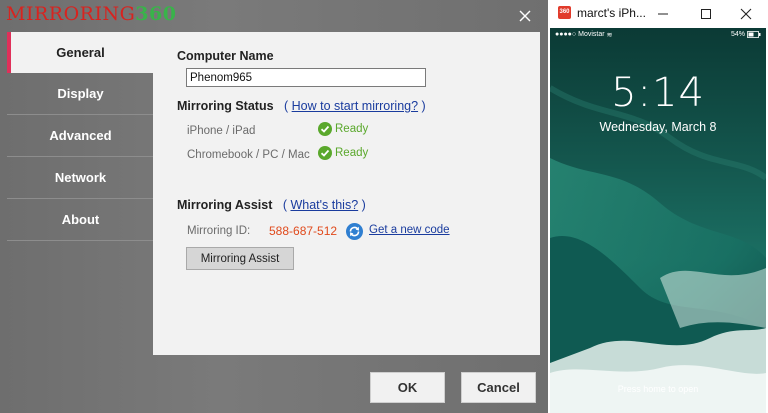  What do you see at coordinates (219, 231) in the screenshot?
I see `mirroring-id-label: Mirroring ID:` at bounding box center [219, 231].